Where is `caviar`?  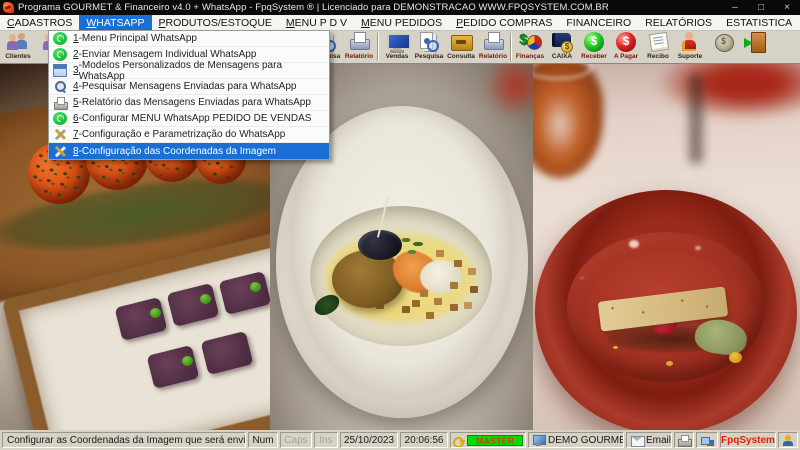 caviar is located at coordinates (380, 245).